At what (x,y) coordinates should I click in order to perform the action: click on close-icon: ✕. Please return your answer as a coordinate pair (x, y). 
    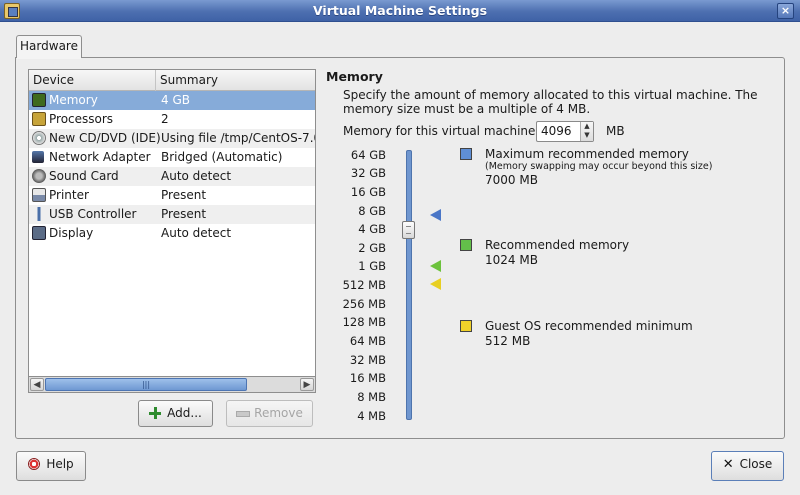
    Looking at the image, I should click on (728, 464).